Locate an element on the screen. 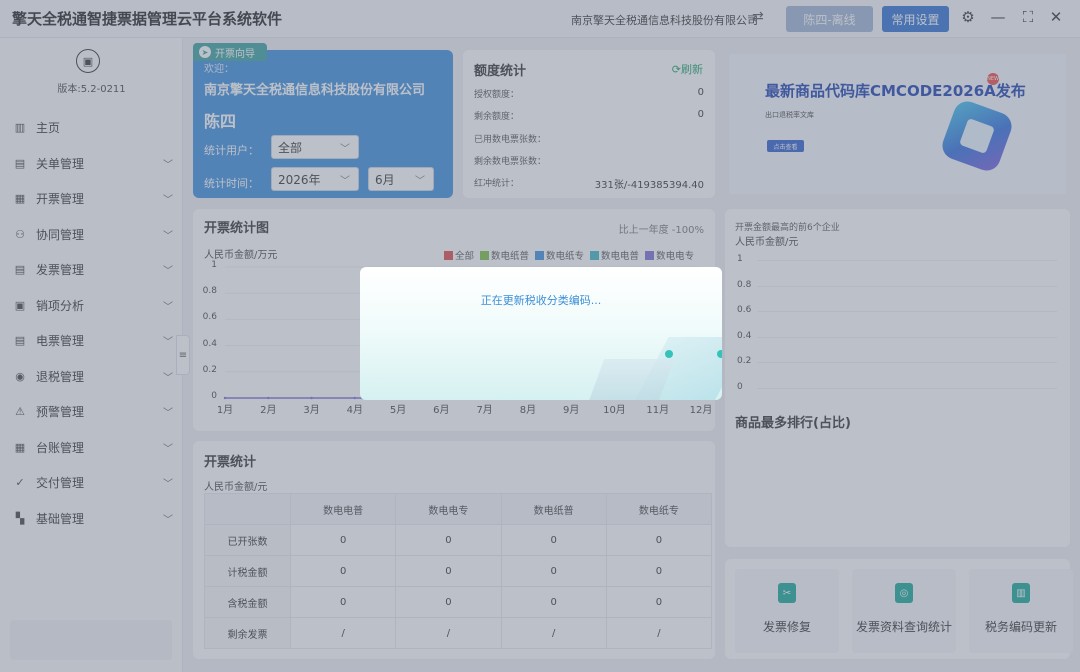 The height and width of the screenshot is (672, 1080). dialog-decoration is located at coordinates (631, 379).